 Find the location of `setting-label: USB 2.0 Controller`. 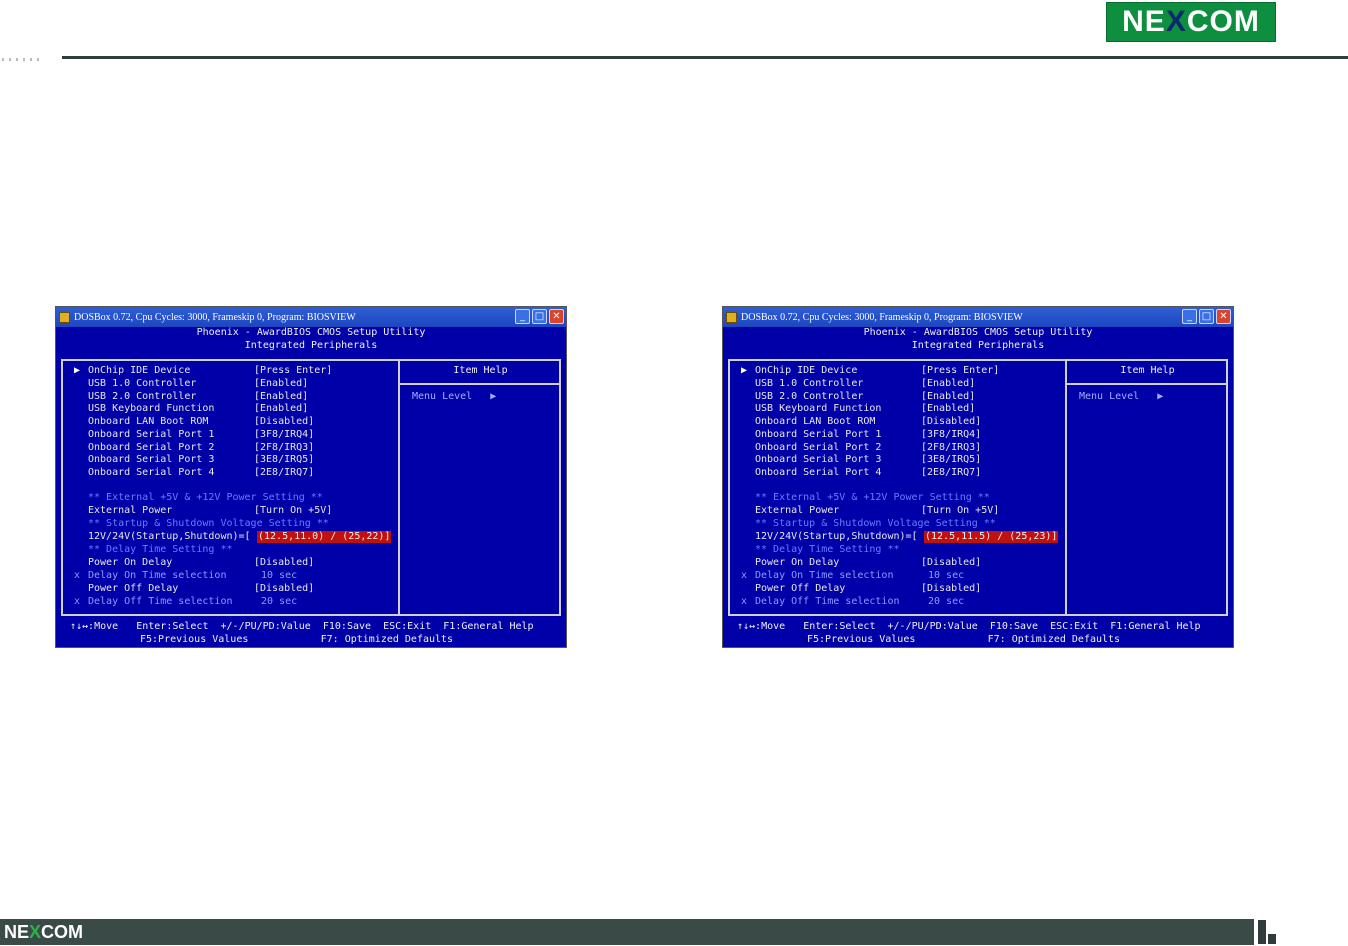

setting-label: USB 2.0 Controller is located at coordinates (809, 396).